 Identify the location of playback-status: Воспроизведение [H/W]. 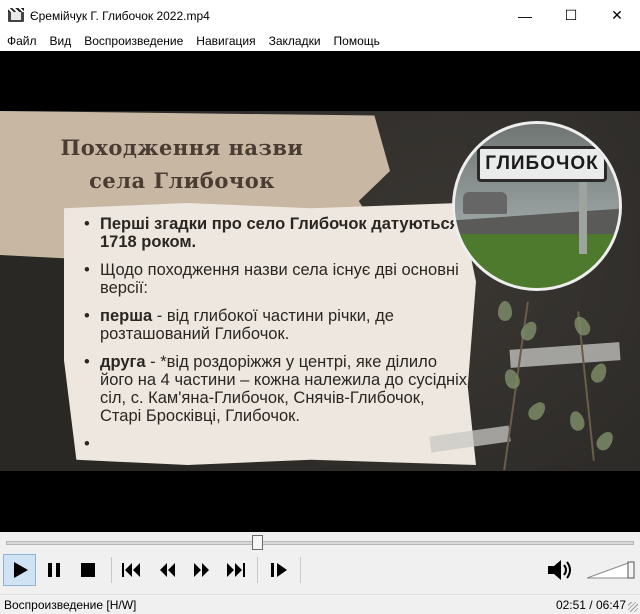
(70, 604).